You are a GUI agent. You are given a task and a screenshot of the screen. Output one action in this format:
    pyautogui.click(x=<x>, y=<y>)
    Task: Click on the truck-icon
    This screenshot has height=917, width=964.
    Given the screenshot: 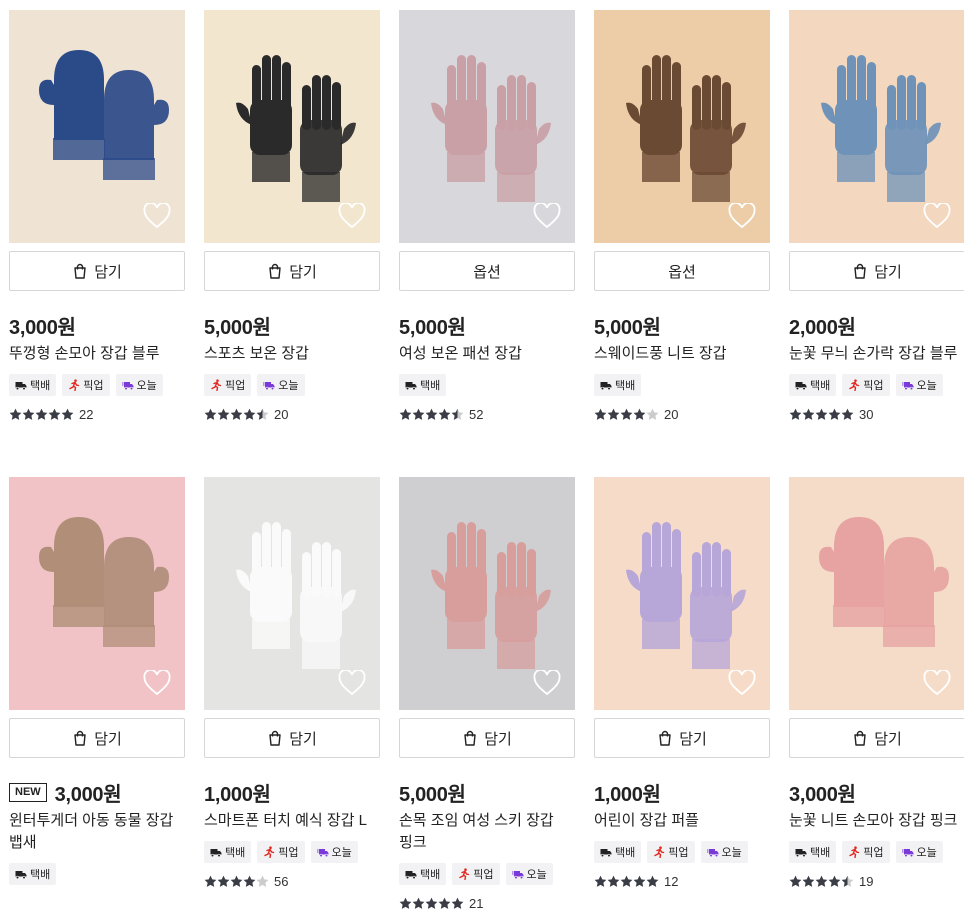 What is the action you would take?
    pyautogui.click(x=606, y=852)
    